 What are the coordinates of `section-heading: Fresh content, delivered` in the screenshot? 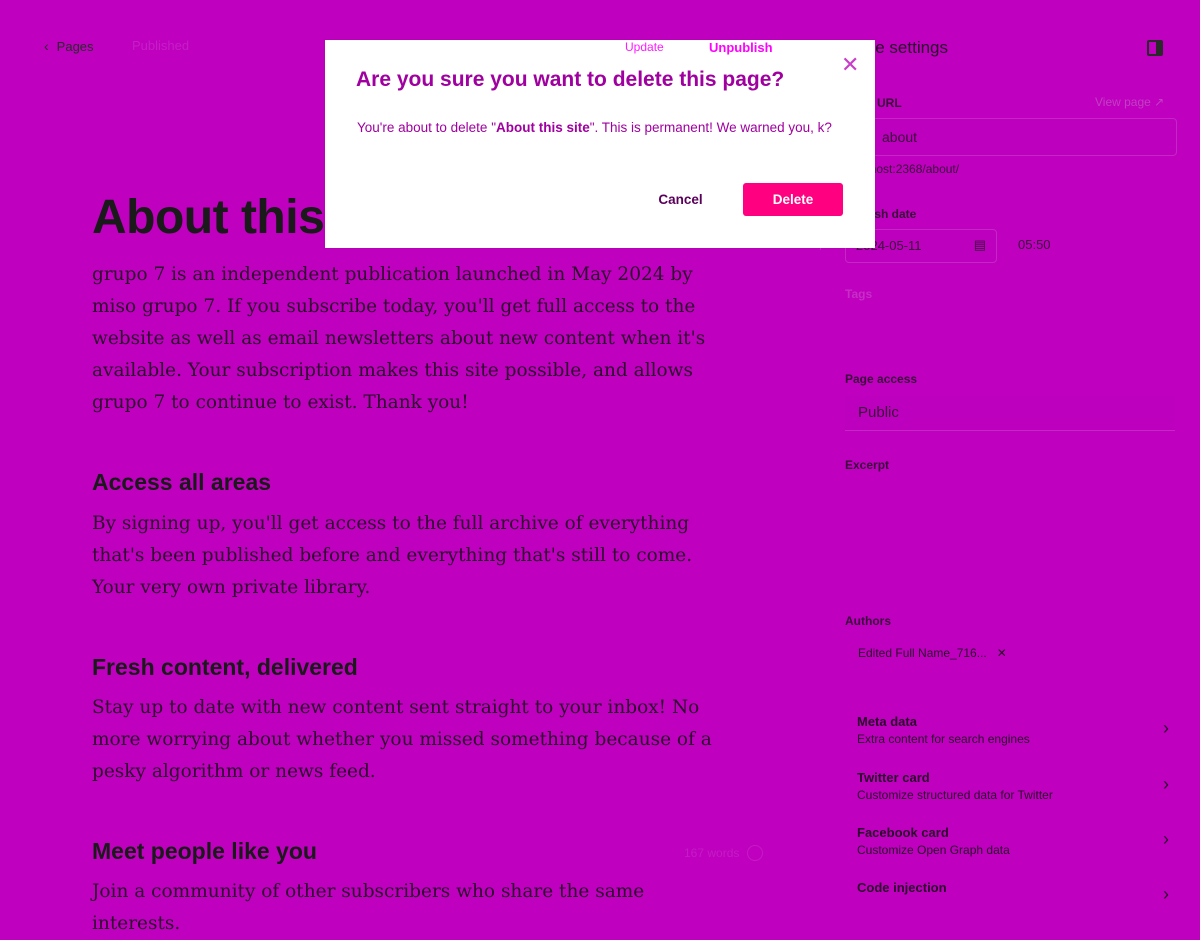 It's located at (225, 667).